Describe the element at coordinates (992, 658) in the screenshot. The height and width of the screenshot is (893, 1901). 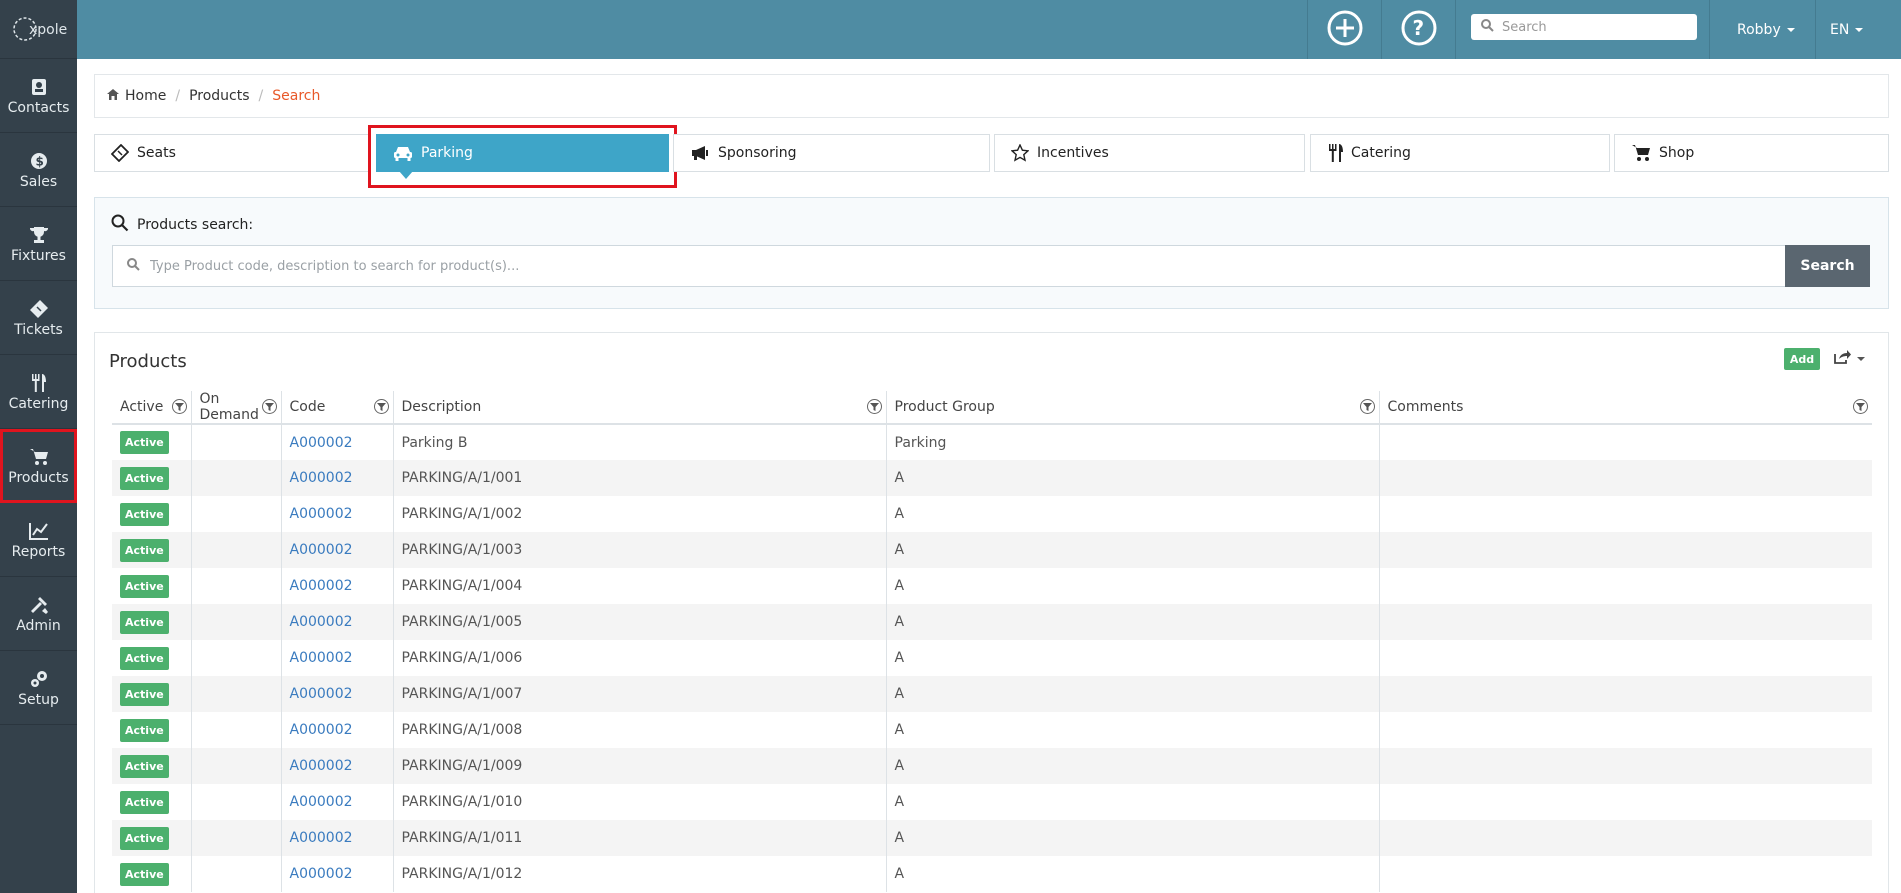
I see `table-row: Active A000002 PARKING/A/1/006 A` at that location.